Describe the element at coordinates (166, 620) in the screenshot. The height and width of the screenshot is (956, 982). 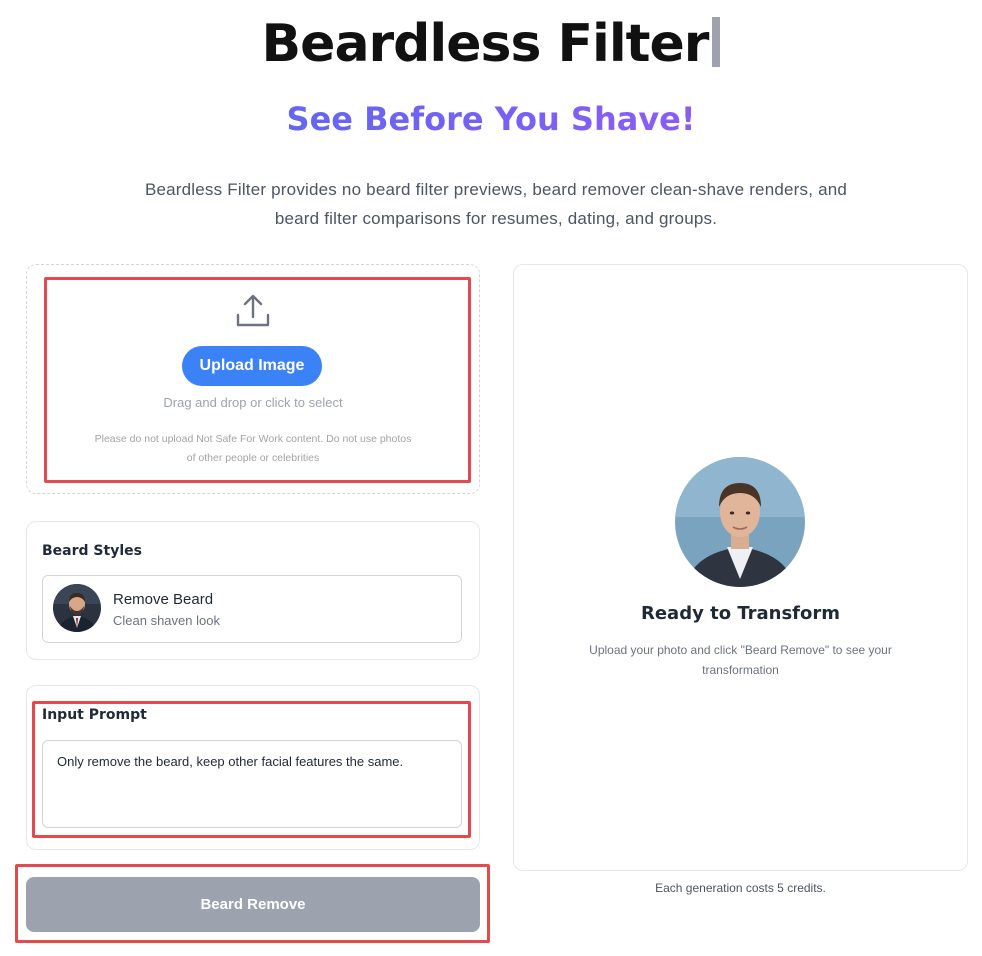
I see `style-option-subtitle: Clean shaven look` at that location.